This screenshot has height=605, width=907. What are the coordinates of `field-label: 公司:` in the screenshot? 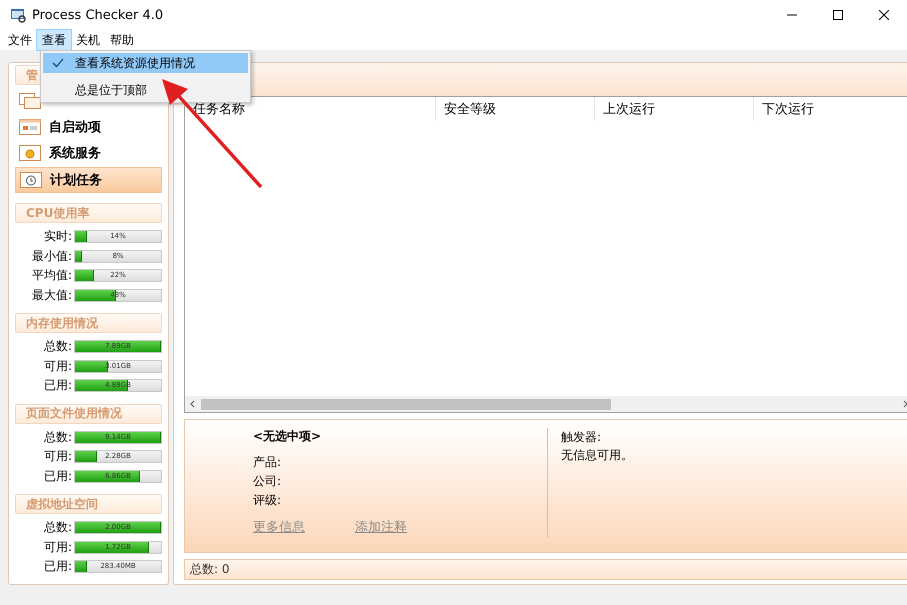 It's located at (267, 481).